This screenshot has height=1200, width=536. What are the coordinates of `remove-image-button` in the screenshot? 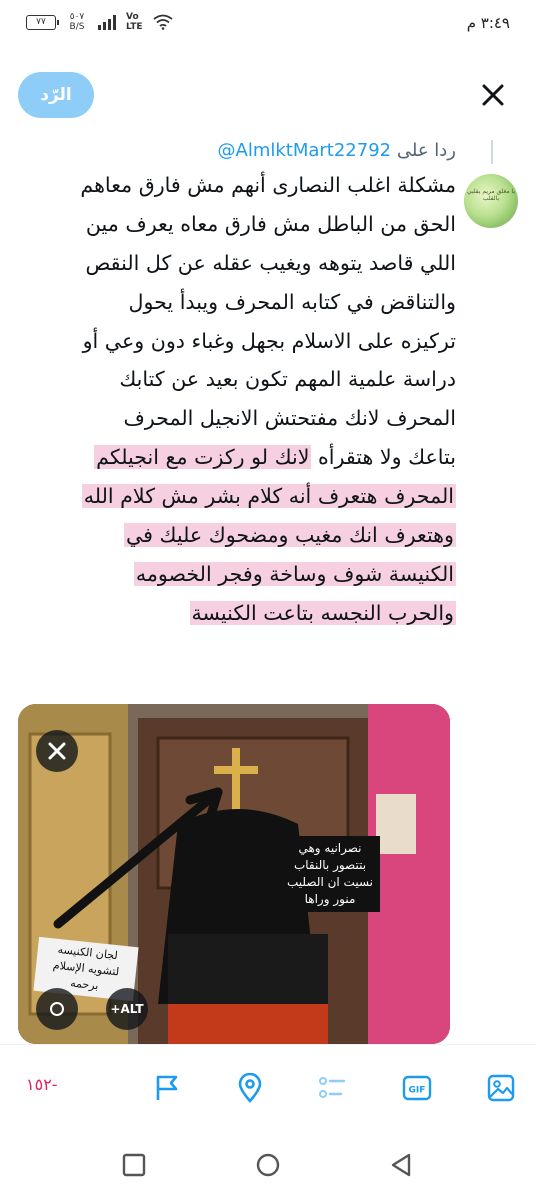 It's located at (57, 751).